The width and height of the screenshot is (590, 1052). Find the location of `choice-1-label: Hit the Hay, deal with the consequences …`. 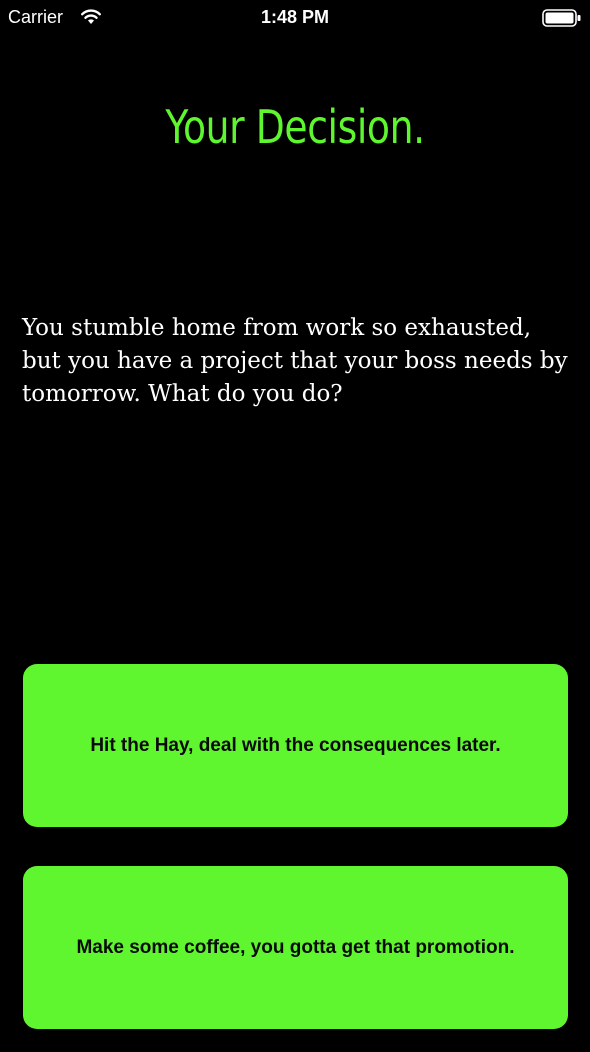

choice-1-label: Hit the Hay, deal with the consequences … is located at coordinates (295, 745).